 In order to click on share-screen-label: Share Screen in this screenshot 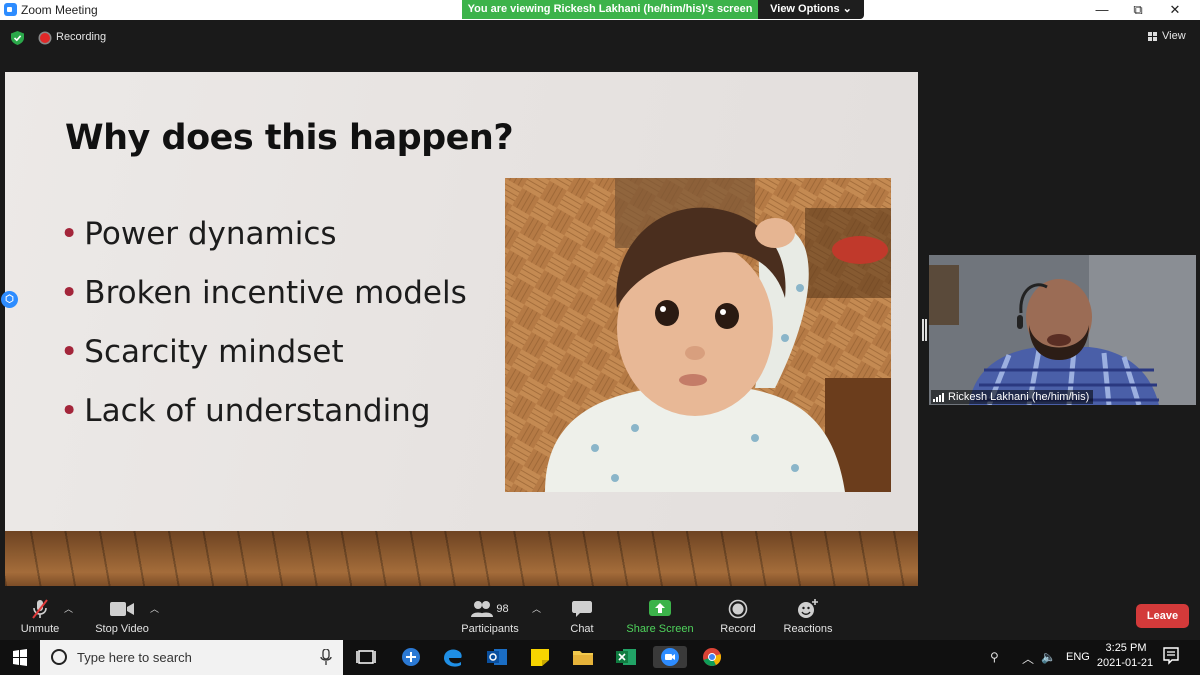, I will do `click(660, 629)`.